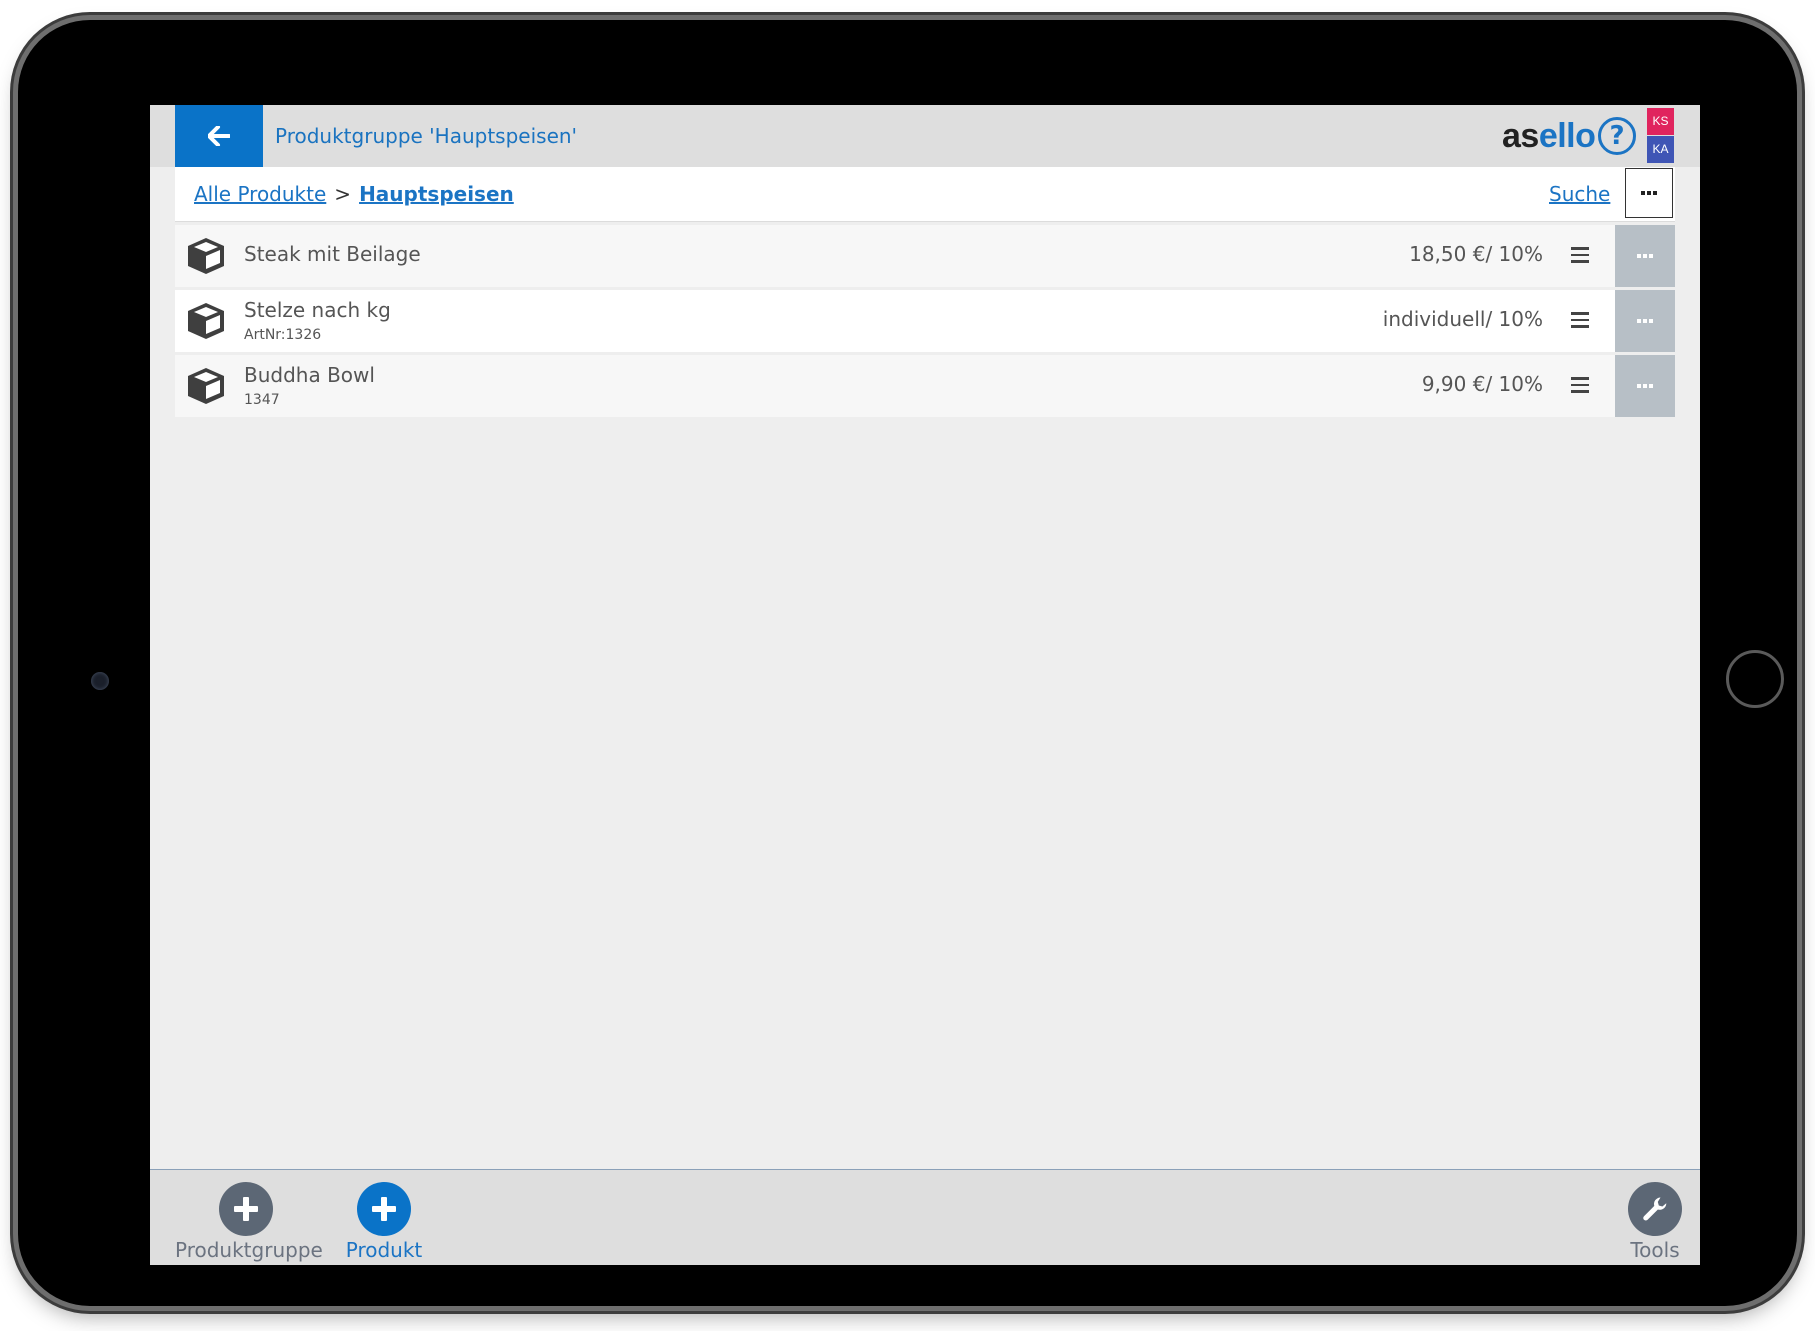 The width and height of the screenshot is (1815, 1331). What do you see at coordinates (354, 194) in the screenshot?
I see `breadcrumb: Alle Produkte > Hauptspeisen` at bounding box center [354, 194].